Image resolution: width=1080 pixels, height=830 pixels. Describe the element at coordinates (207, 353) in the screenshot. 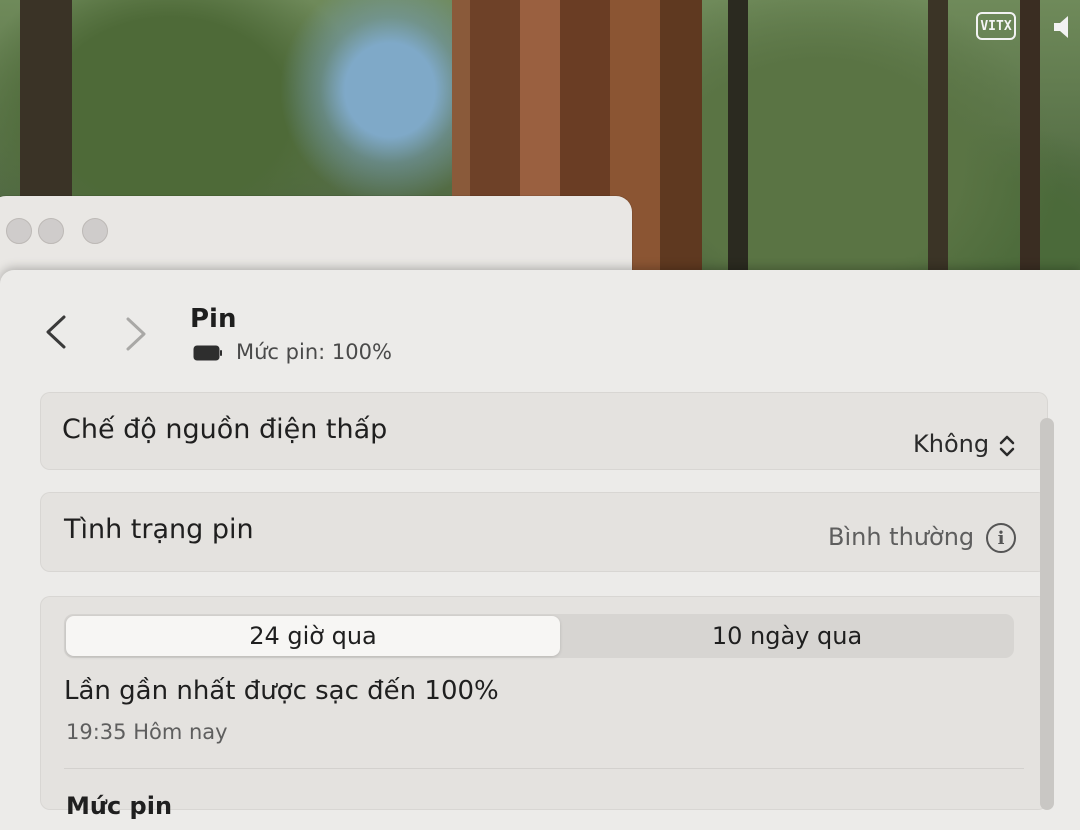

I see `battery-icon` at that location.